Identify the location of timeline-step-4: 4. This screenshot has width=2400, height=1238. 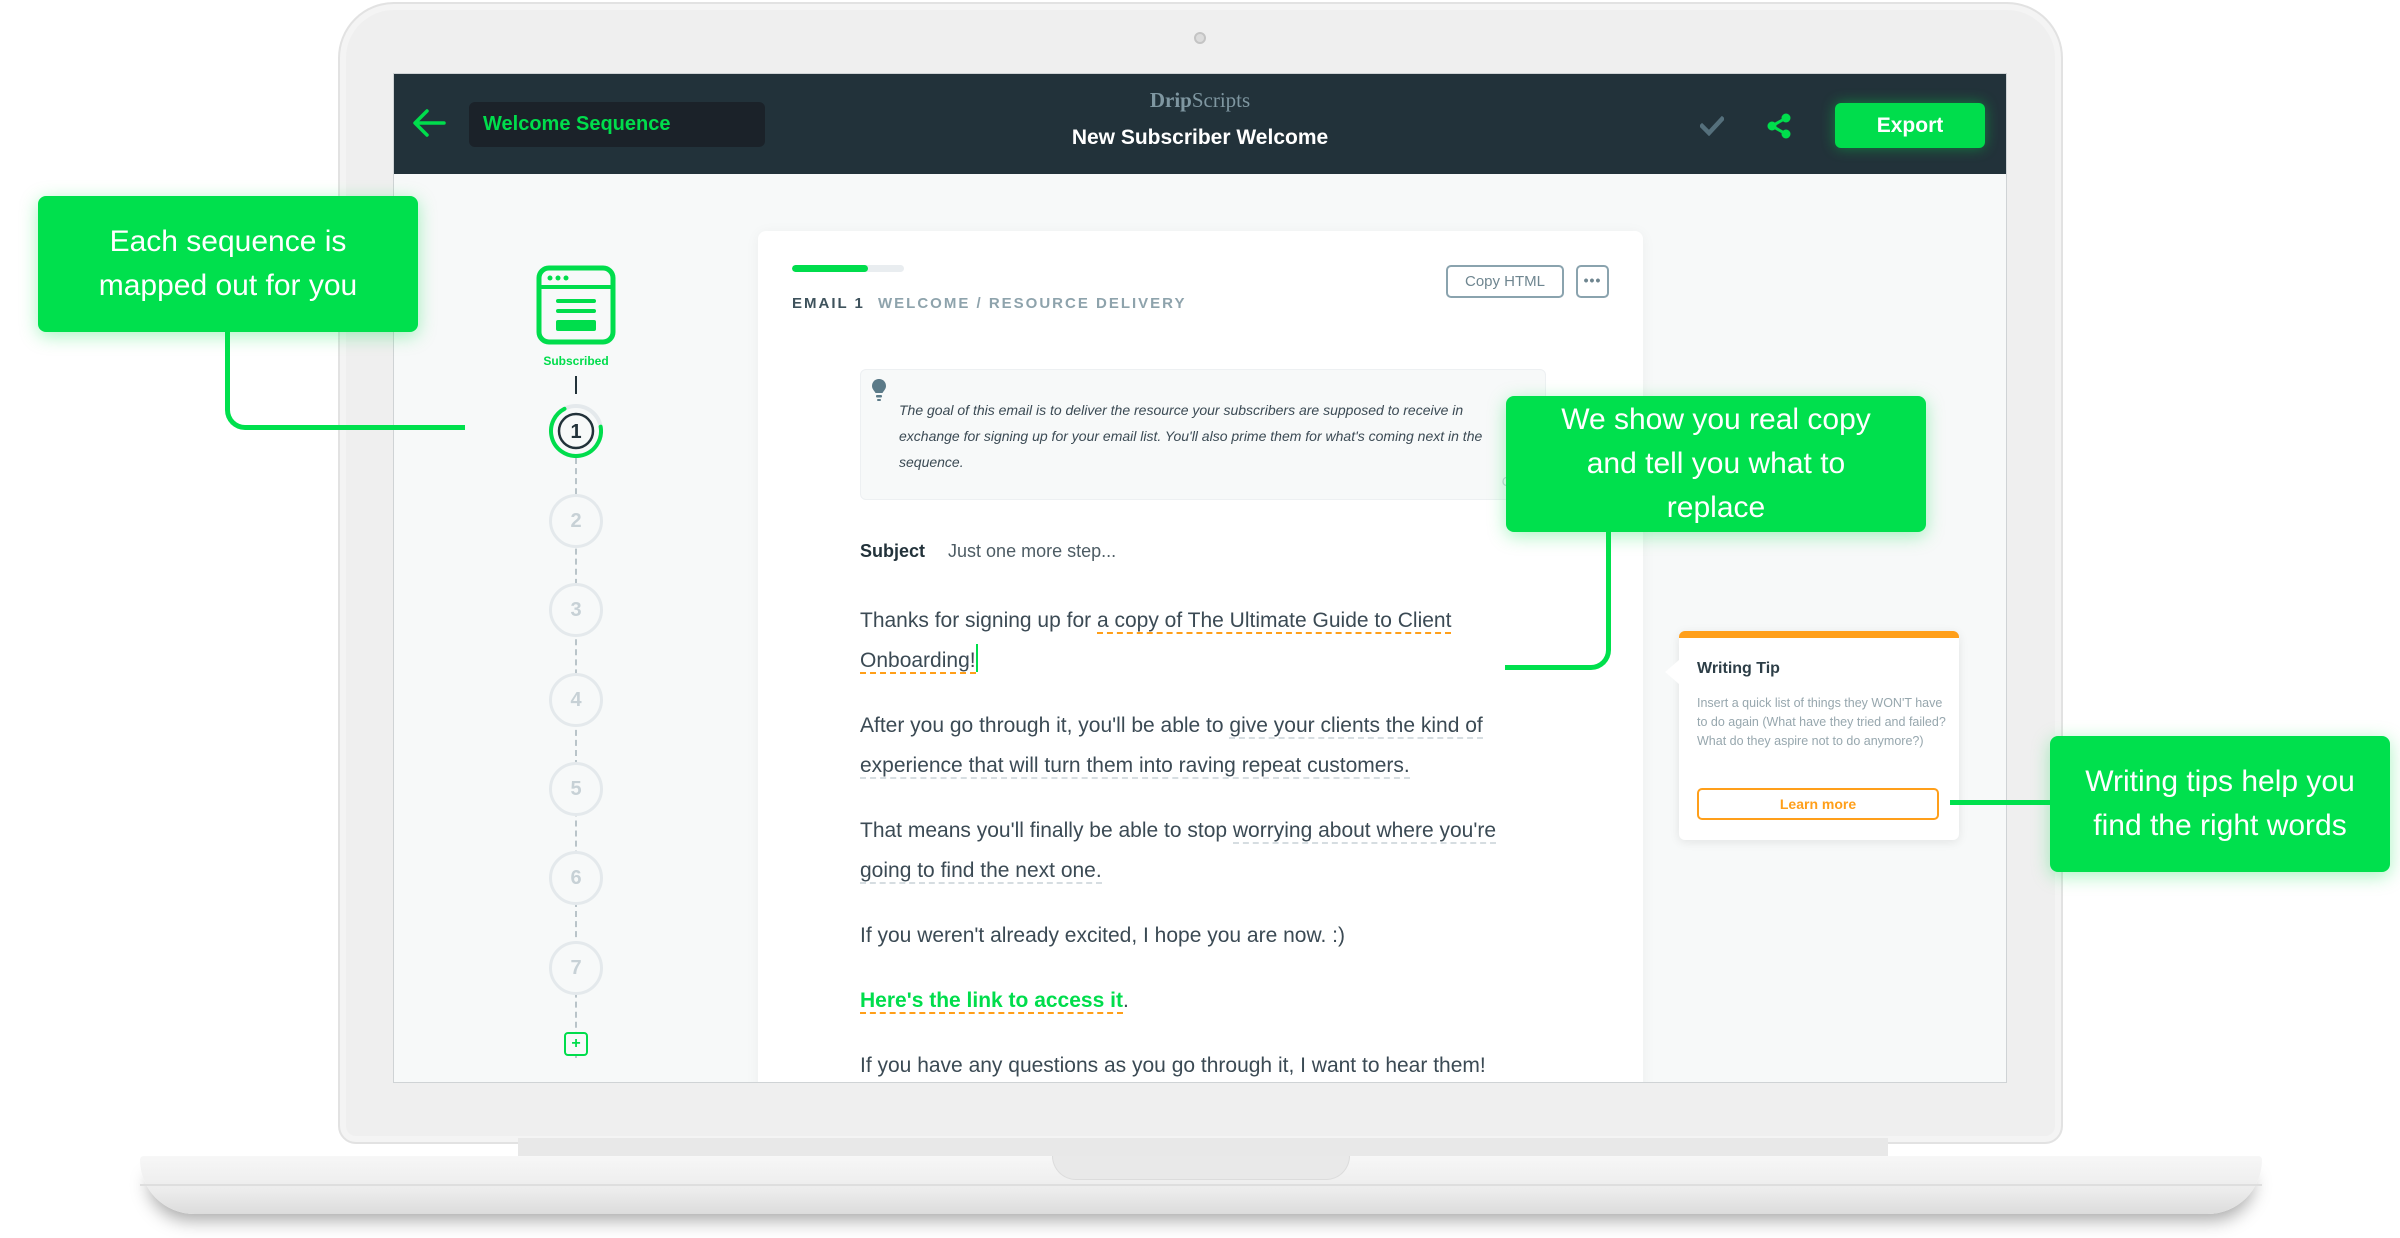
(576, 700).